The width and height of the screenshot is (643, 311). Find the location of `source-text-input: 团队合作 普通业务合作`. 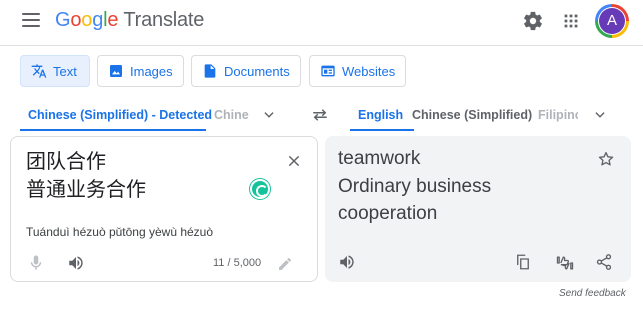

source-text-input: 团队合作 普通业务合作 is located at coordinates (146, 176).